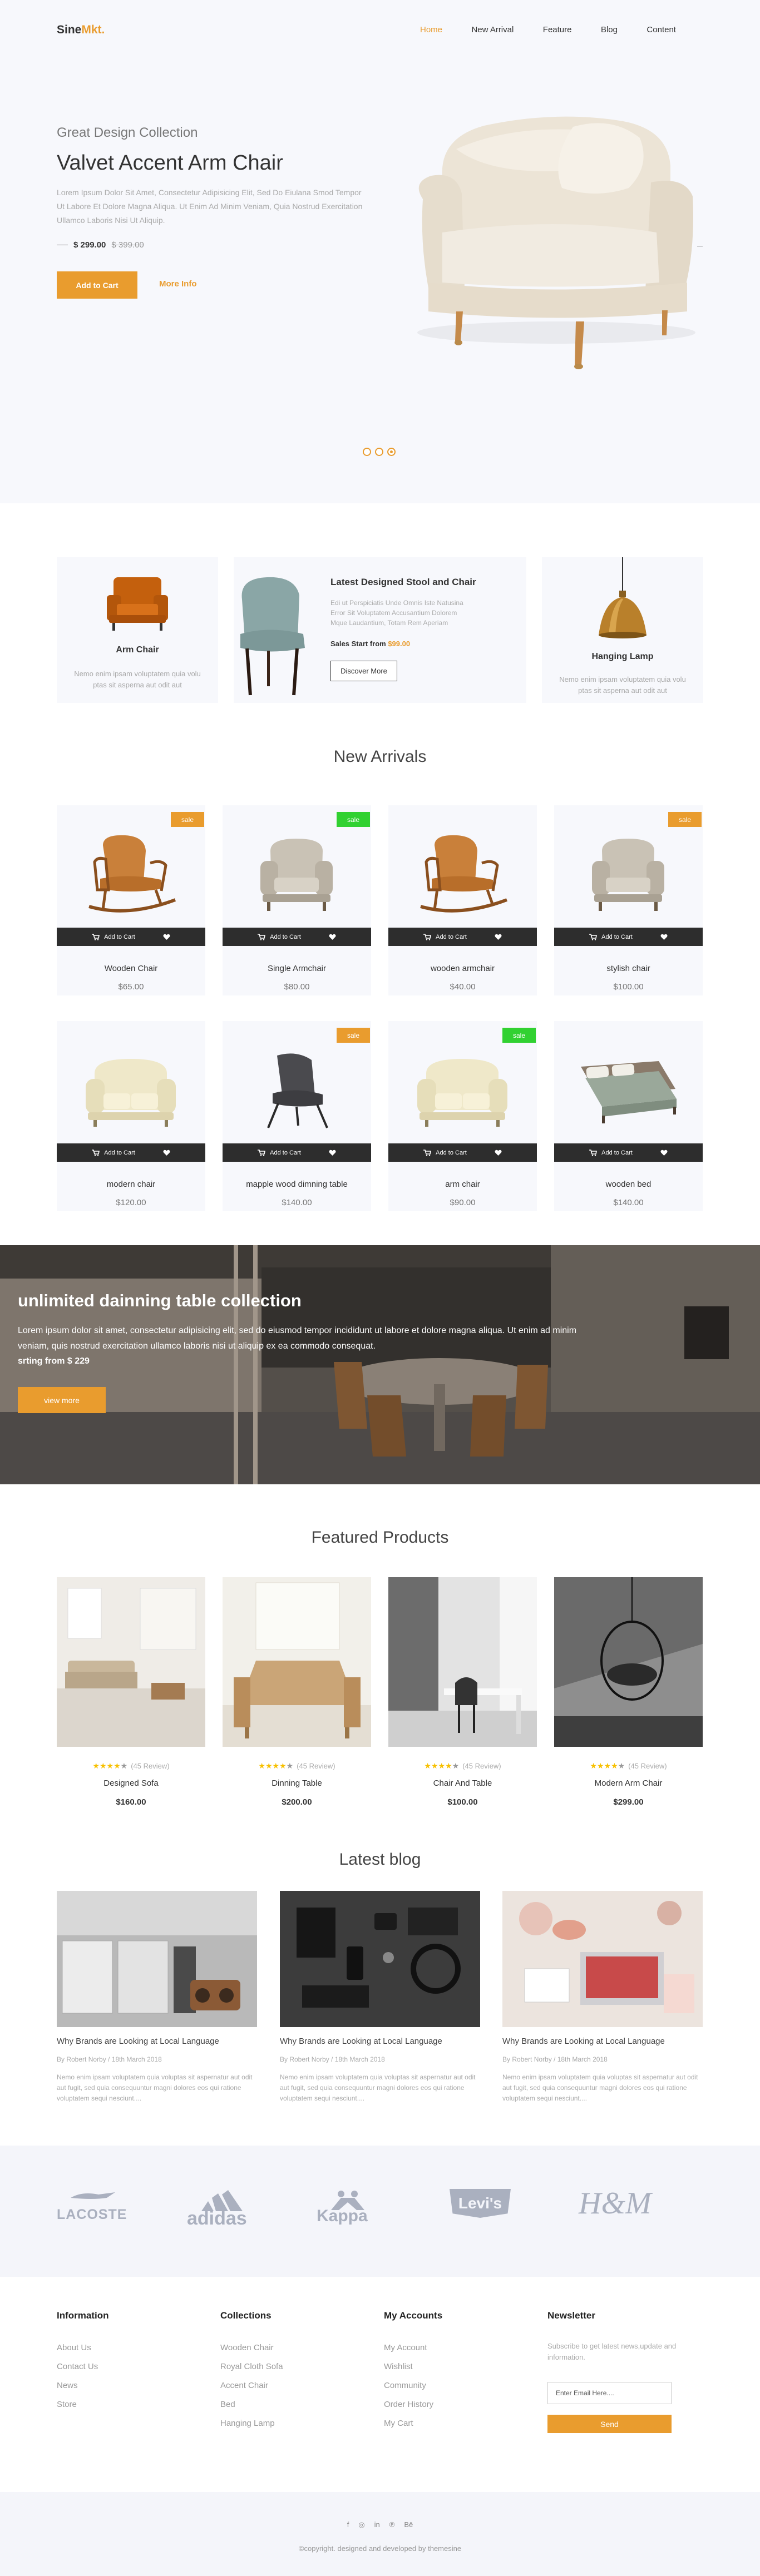 The width and height of the screenshot is (760, 2576). What do you see at coordinates (628, 1116) in the screenshot?
I see `product-card: Add to Cart wooden bed $140.00` at bounding box center [628, 1116].